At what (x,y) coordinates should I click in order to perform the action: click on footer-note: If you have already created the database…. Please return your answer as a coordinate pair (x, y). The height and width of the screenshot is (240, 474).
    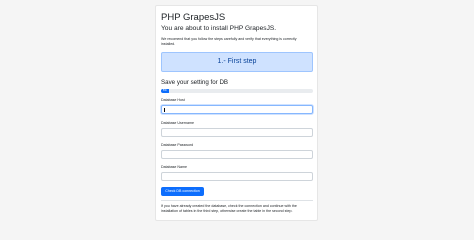
    Looking at the image, I should click on (229, 208).